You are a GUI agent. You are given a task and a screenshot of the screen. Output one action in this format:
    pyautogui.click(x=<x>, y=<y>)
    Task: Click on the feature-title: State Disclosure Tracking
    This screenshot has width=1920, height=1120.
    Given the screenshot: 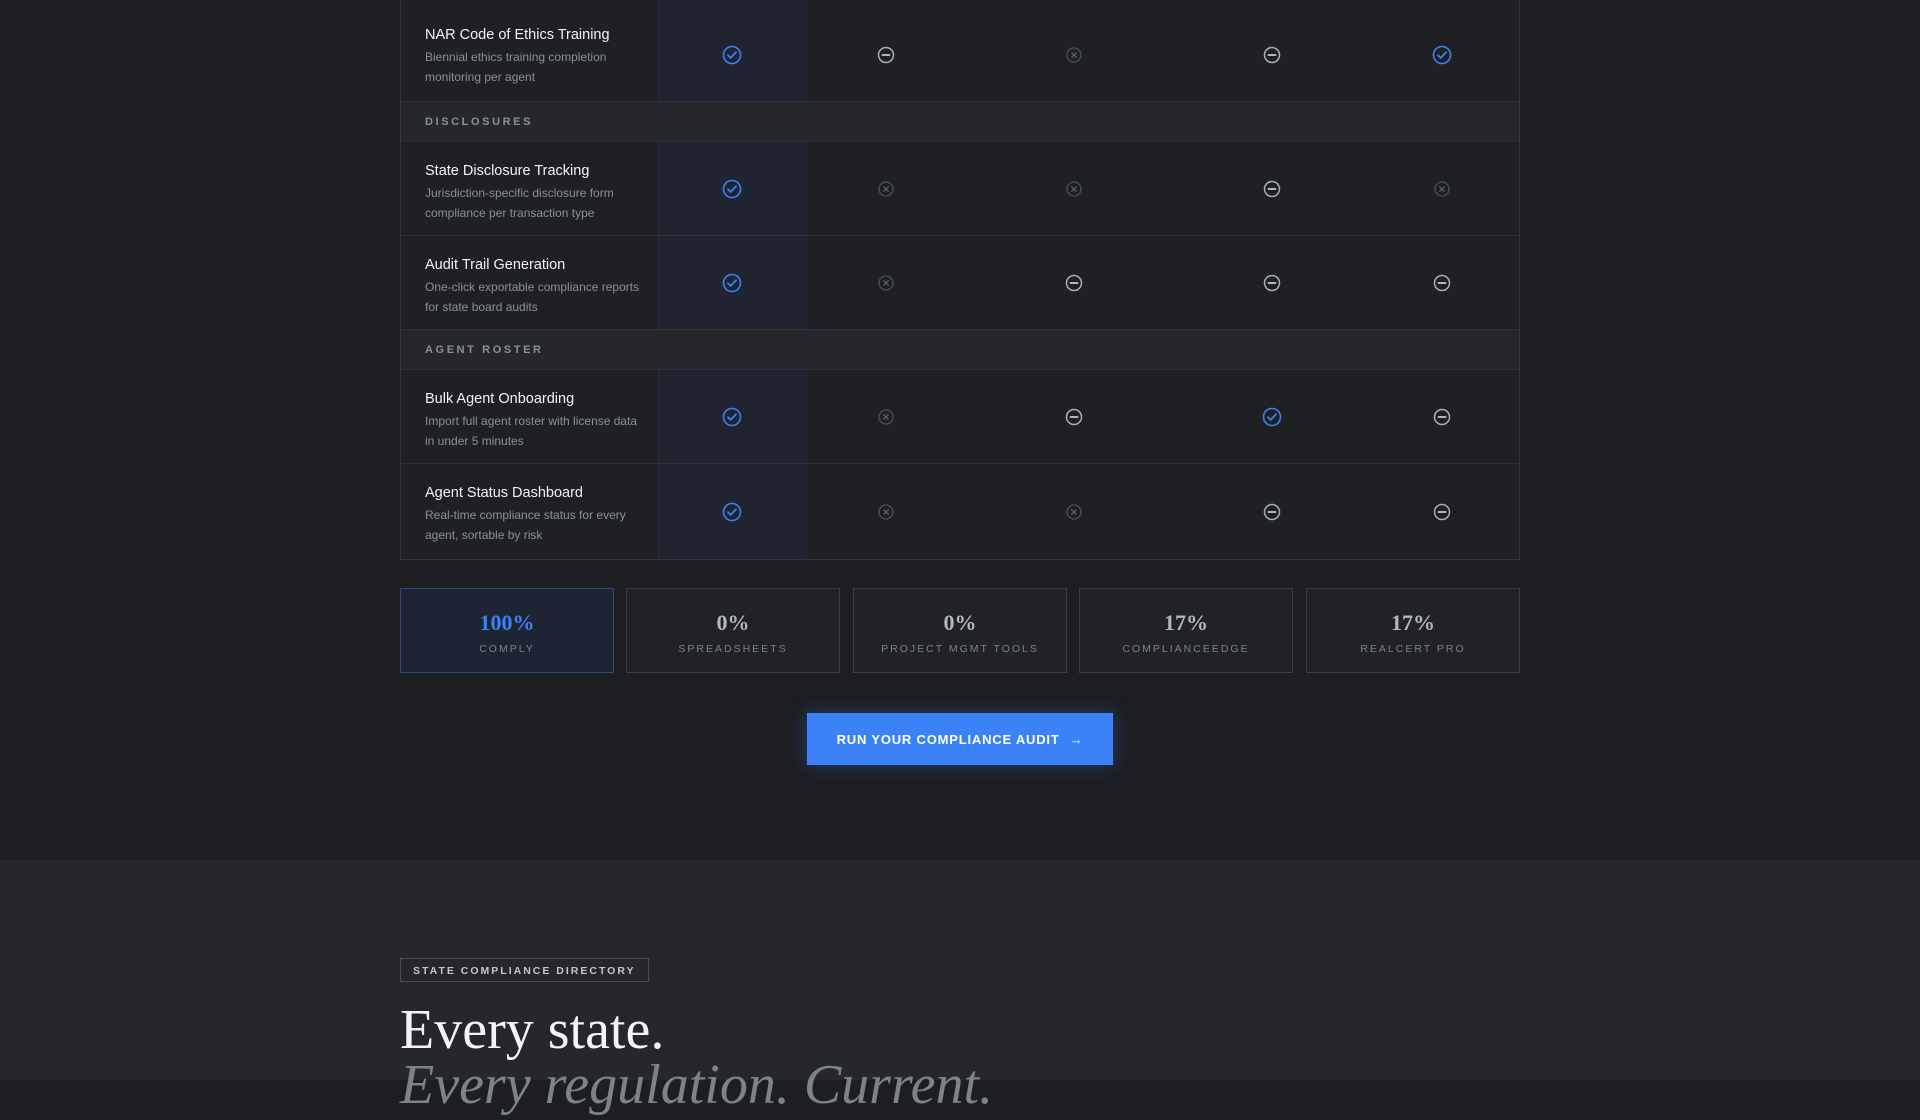 What is the action you would take?
    pyautogui.click(x=507, y=171)
    